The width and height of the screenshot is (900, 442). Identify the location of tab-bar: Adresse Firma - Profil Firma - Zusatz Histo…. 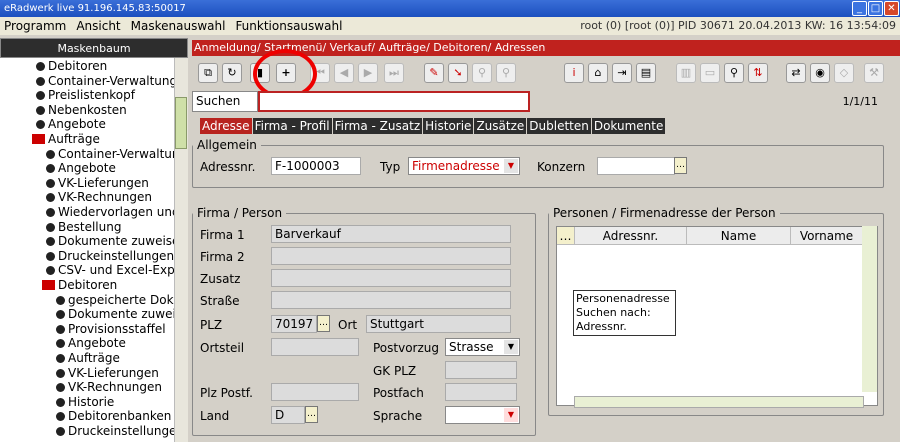
(433, 126).